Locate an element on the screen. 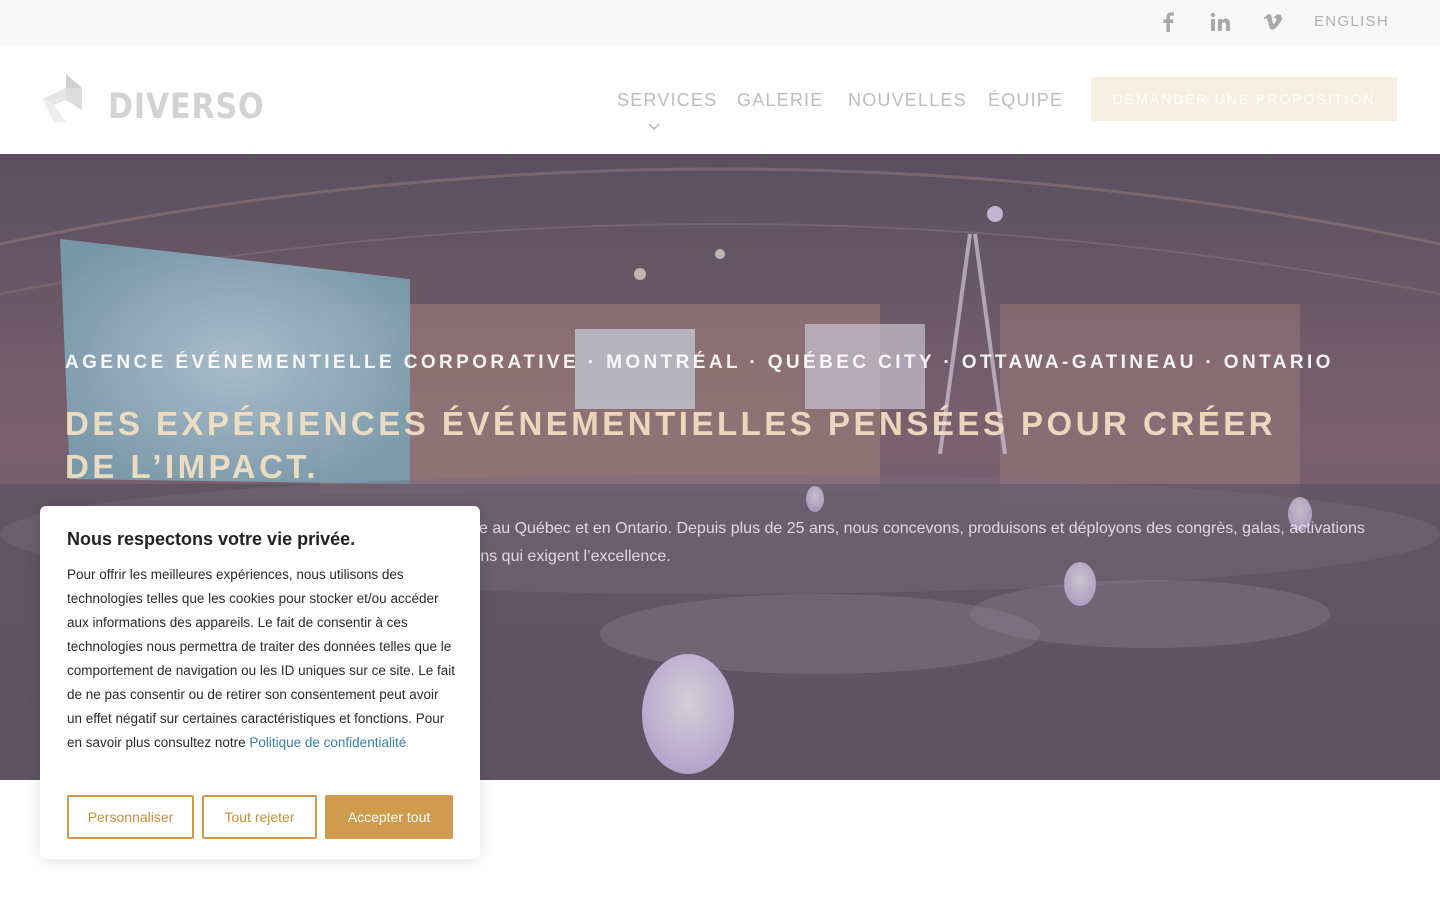  logo is located at coordinates (64, 99).